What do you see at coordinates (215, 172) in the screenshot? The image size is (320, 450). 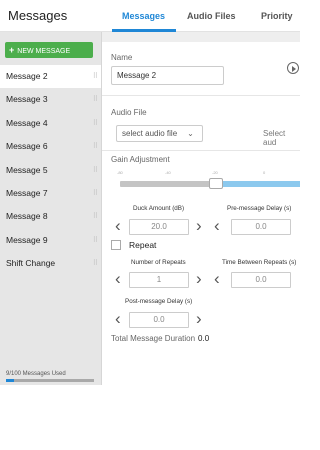 I see `gain-tick-label: -20` at bounding box center [215, 172].